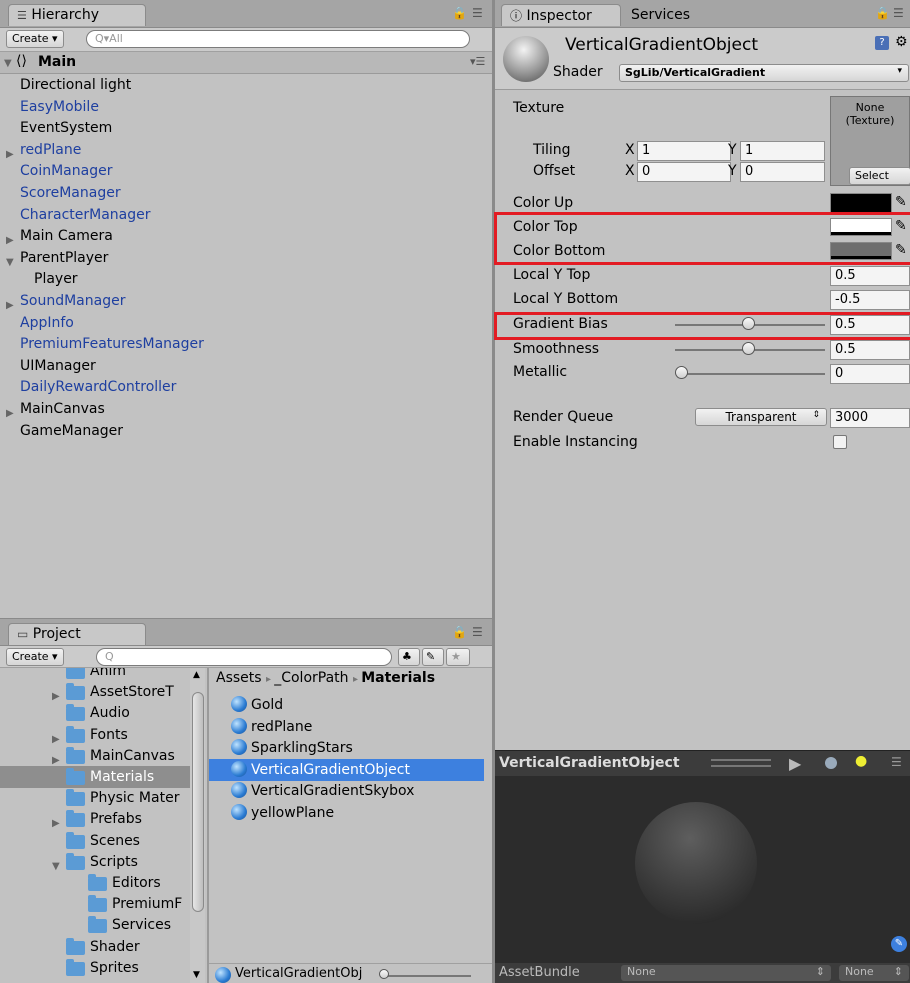  What do you see at coordinates (246, 431) in the screenshot?
I see `hierarchy-item: GameManager` at bounding box center [246, 431].